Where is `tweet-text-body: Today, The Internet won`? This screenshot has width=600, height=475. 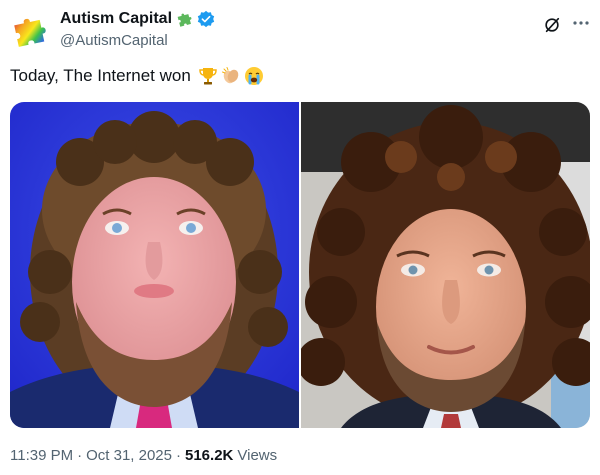 tweet-text-body: Today, The Internet won is located at coordinates (100, 75).